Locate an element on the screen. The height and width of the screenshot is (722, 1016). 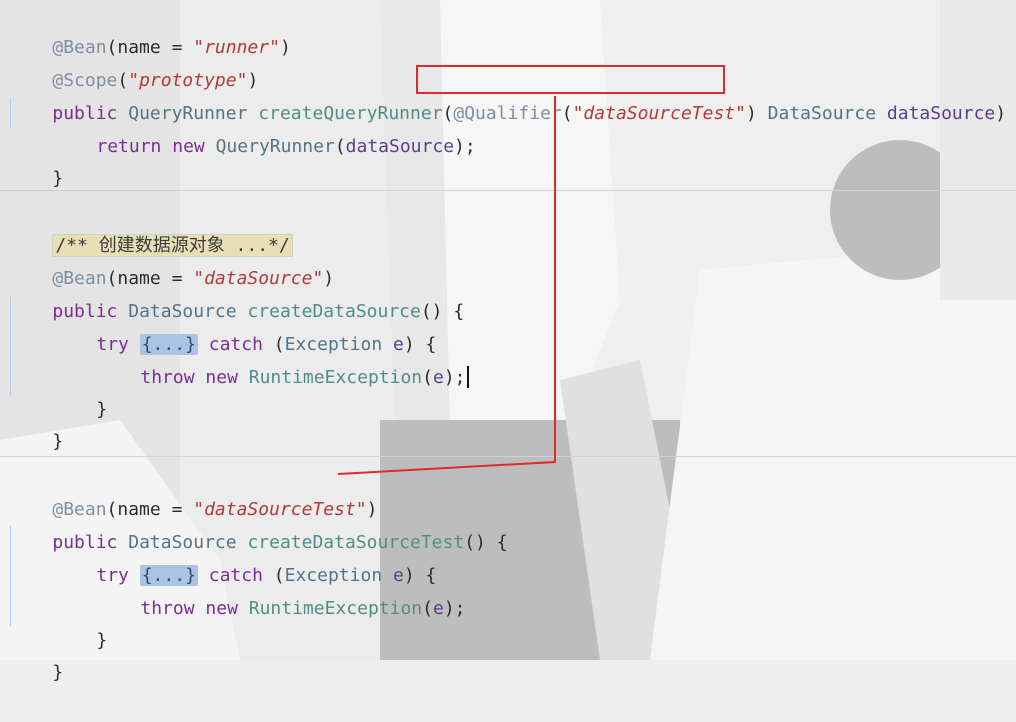
connector-line is located at coordinates (446, 285).